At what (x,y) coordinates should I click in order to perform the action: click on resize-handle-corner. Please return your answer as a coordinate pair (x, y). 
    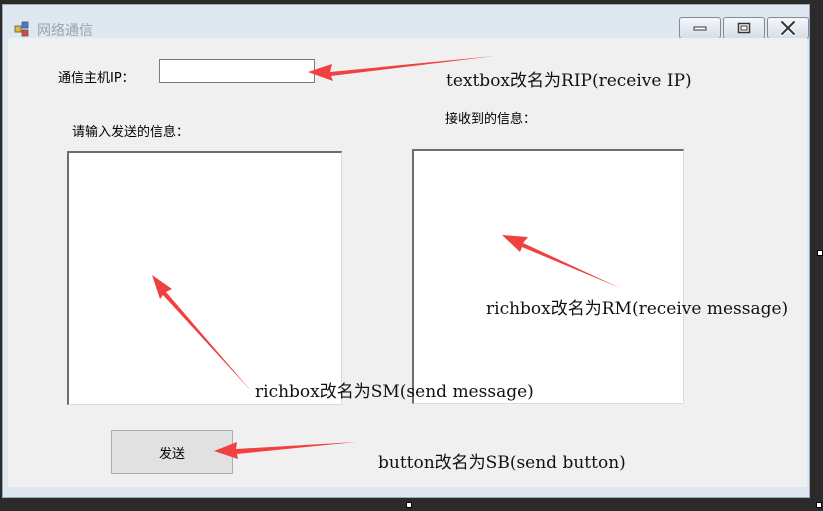
    Looking at the image, I should click on (819, 505).